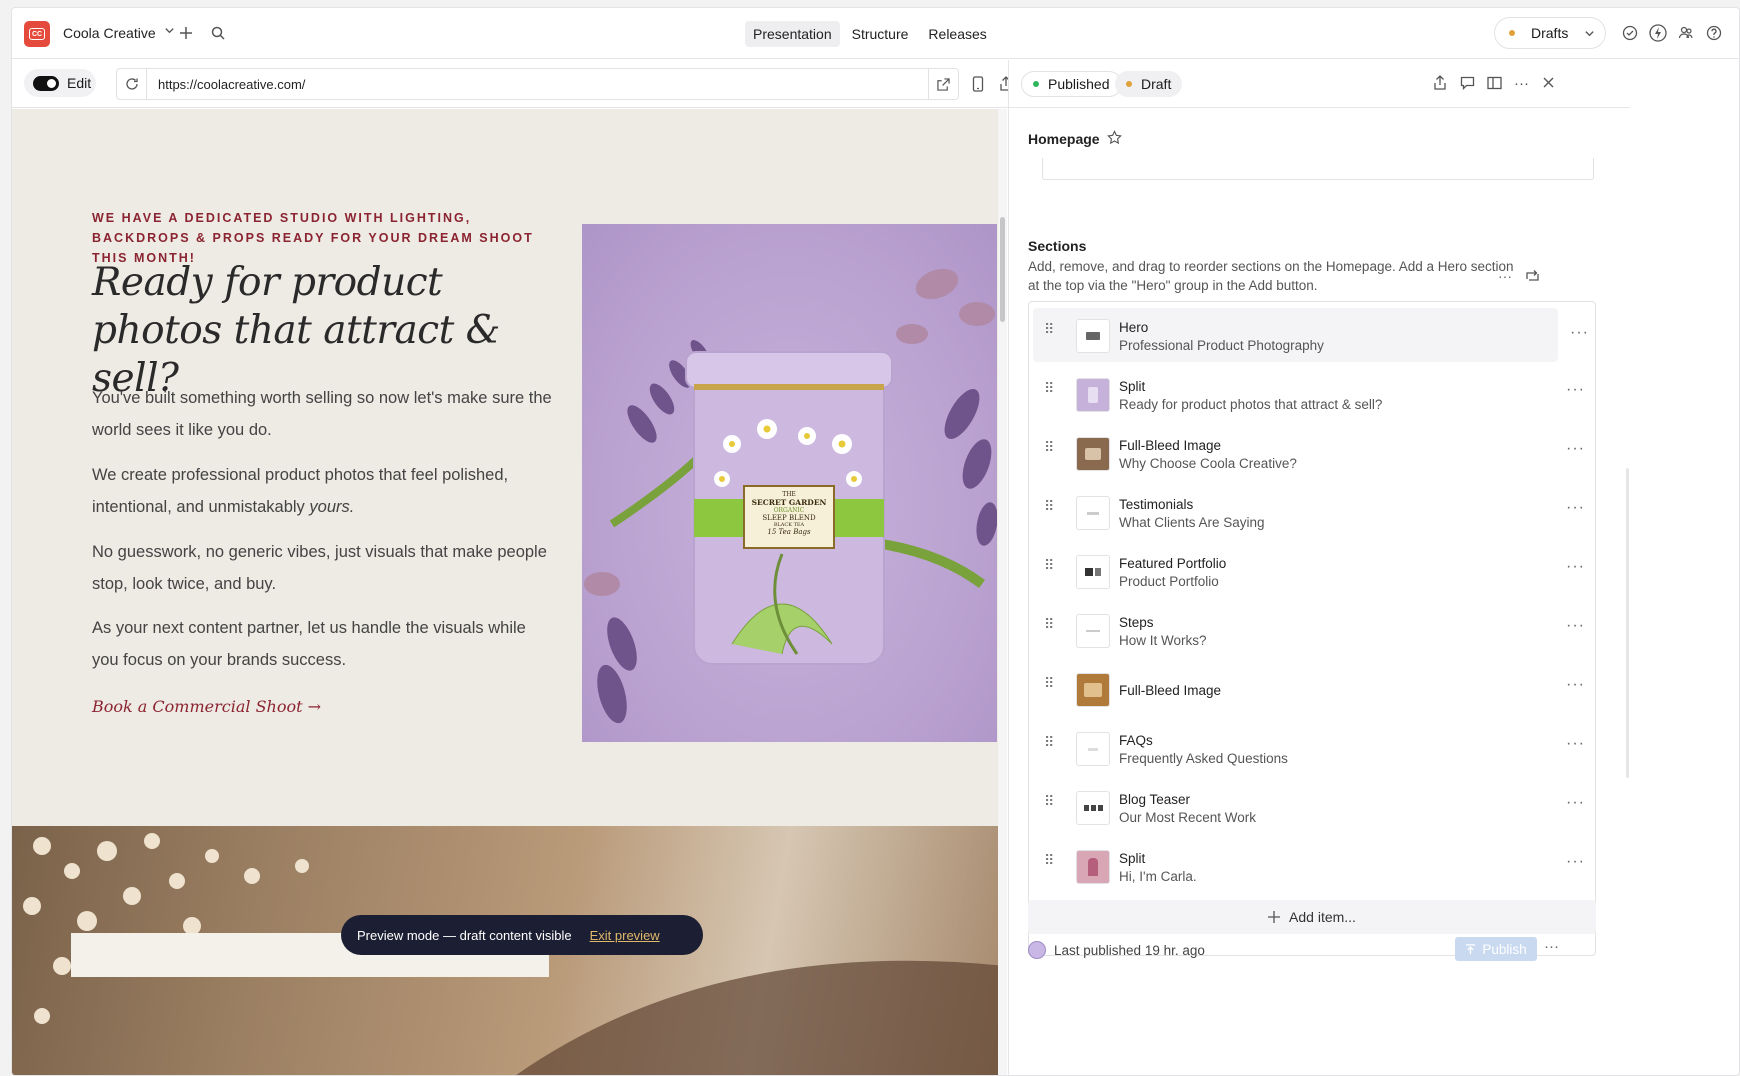  I want to click on book-shoot-link: Book a Commercial Shoot →, so click(206, 706).